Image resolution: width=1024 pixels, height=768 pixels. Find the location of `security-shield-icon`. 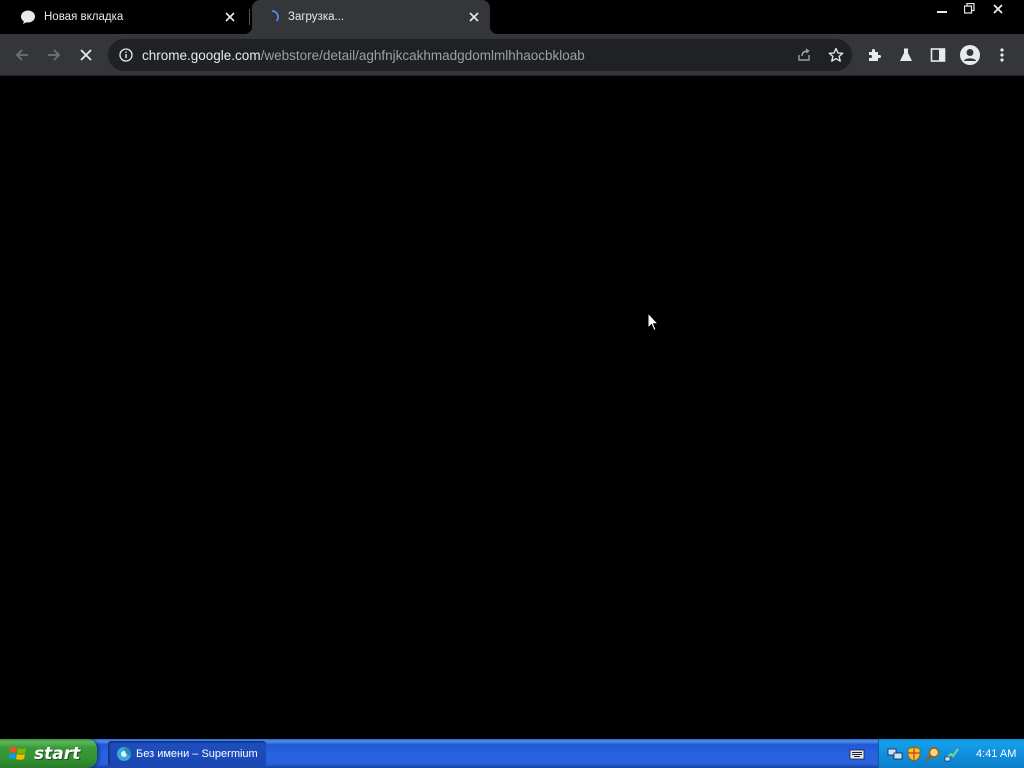

security-shield-icon is located at coordinates (914, 754).